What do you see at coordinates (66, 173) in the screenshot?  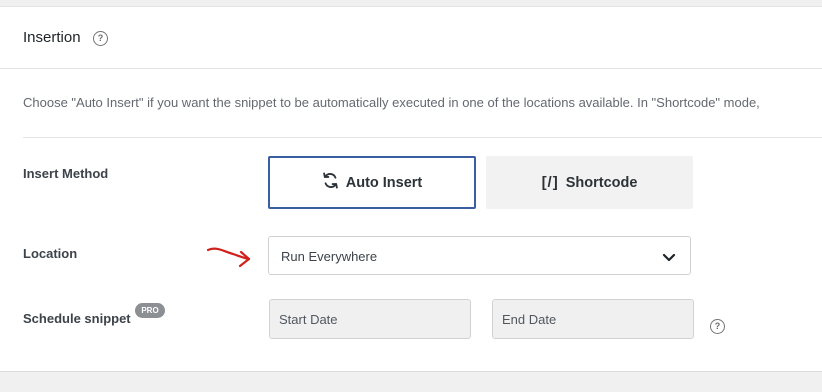 I see `insert-method-label: Insert Method` at bounding box center [66, 173].